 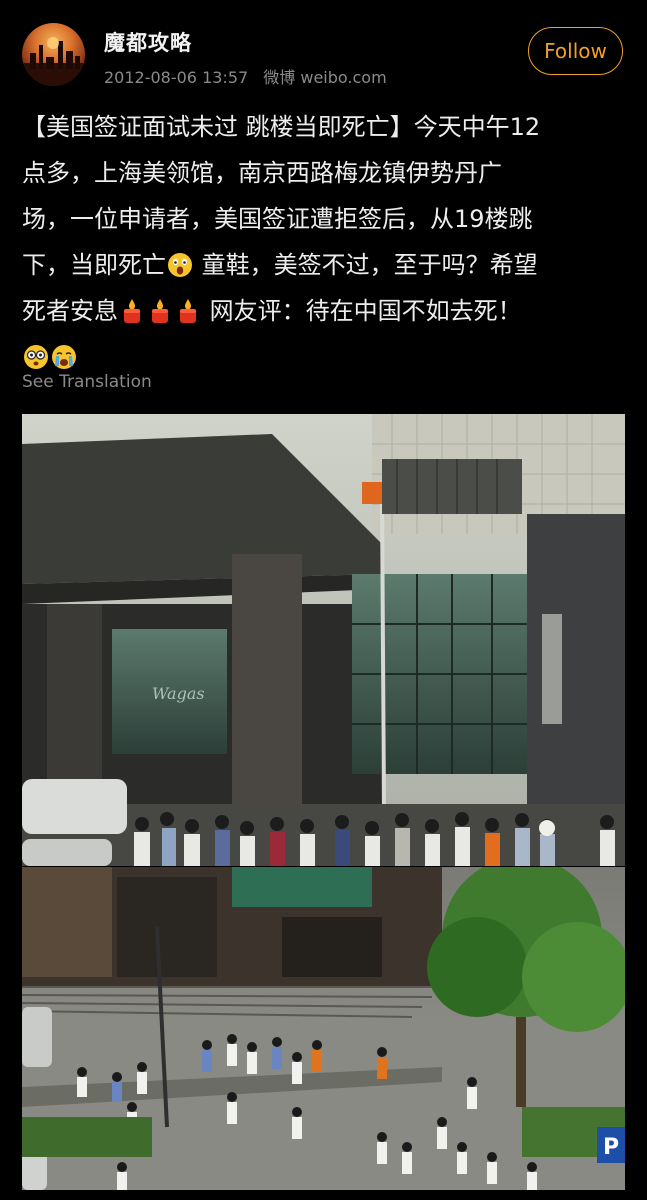 I want to click on dizzy-face-emoji, so click(x=36, y=357).